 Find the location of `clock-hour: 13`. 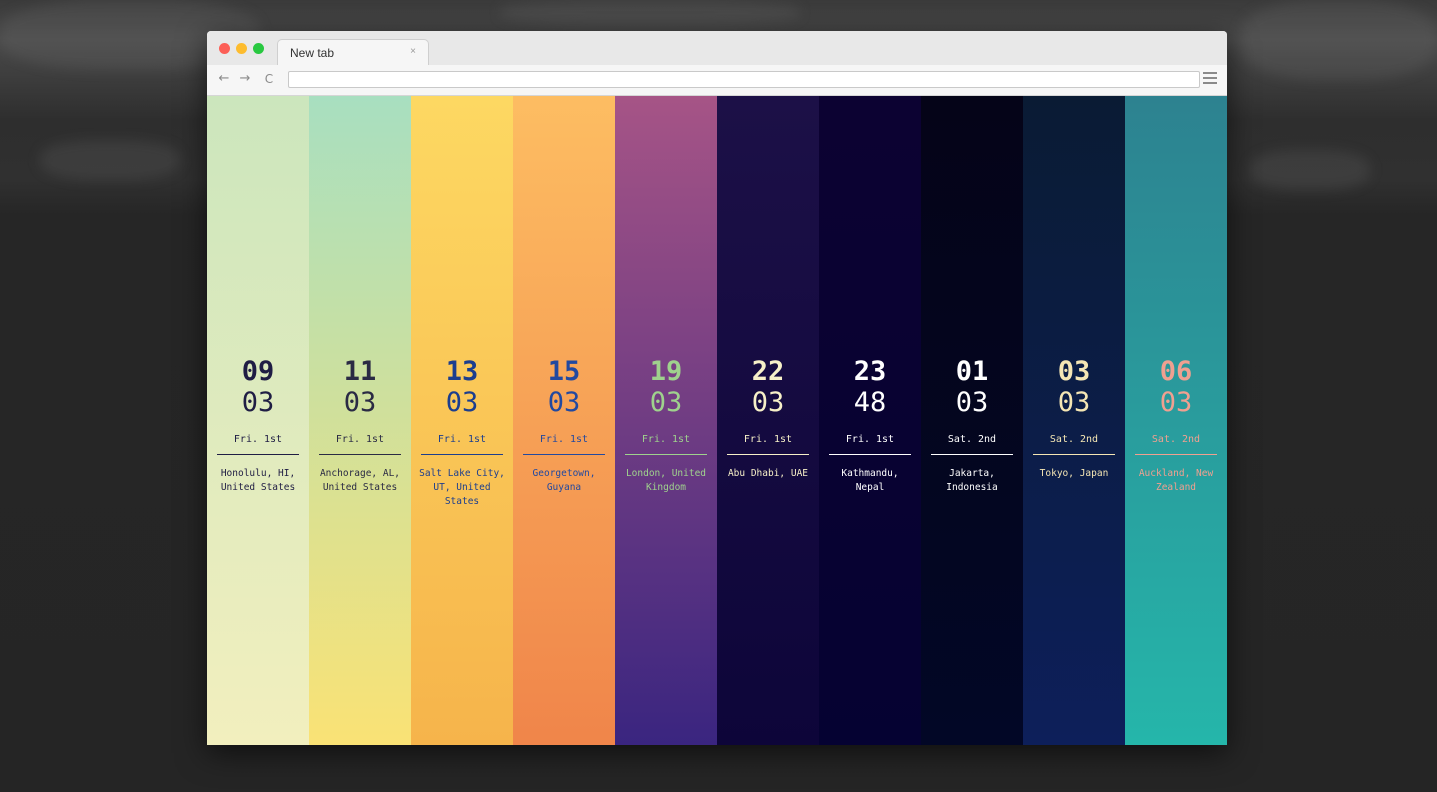

clock-hour: 13 is located at coordinates (462, 371).